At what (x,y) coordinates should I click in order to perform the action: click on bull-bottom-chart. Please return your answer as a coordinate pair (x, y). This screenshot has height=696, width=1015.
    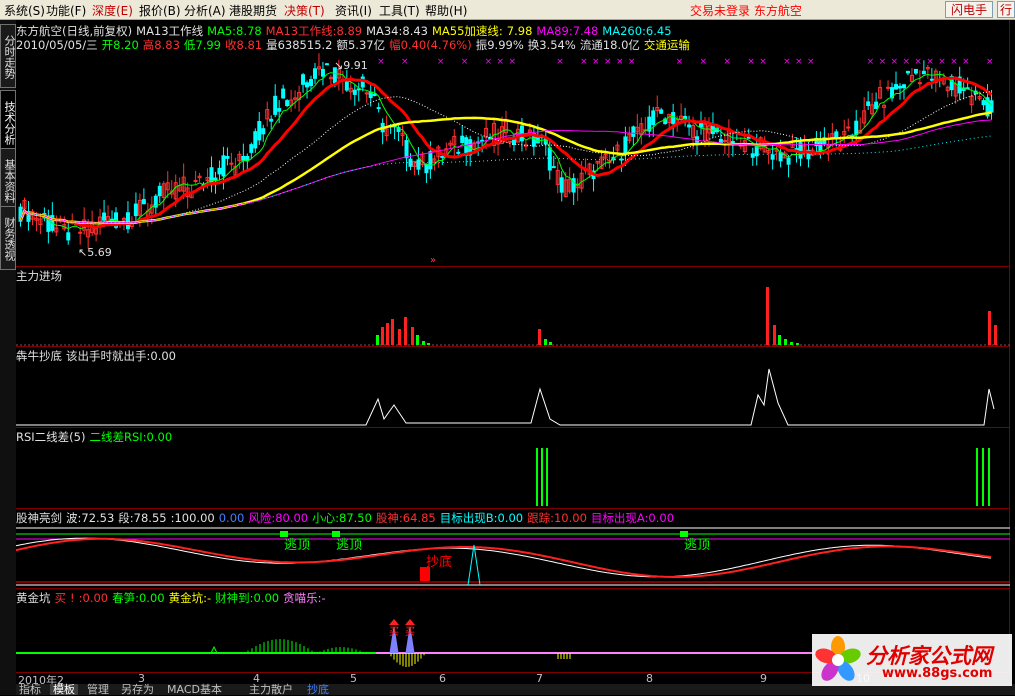
    Looking at the image, I should click on (513, 387).